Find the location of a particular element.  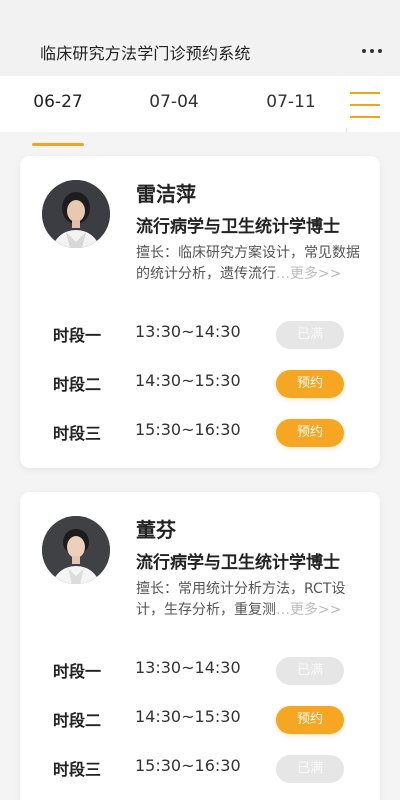

tab-06-27: 06-27 is located at coordinates (58, 119).